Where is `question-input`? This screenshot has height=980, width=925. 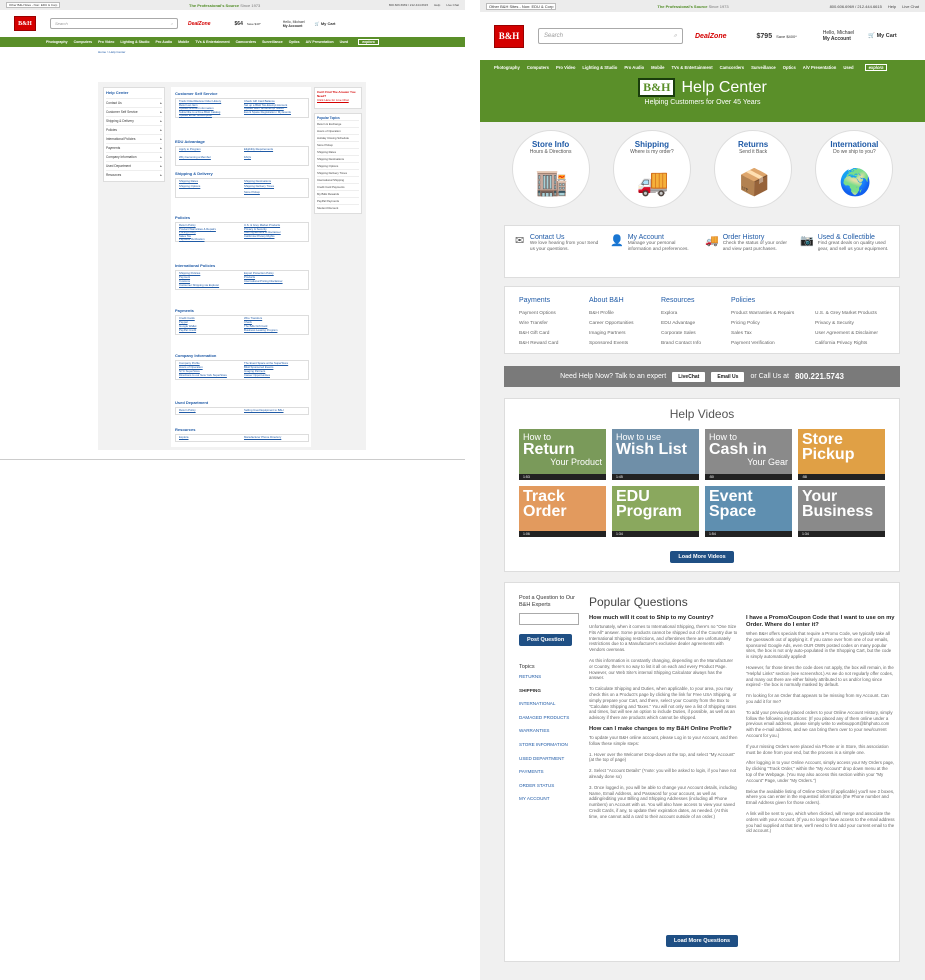
question-input is located at coordinates (549, 619).